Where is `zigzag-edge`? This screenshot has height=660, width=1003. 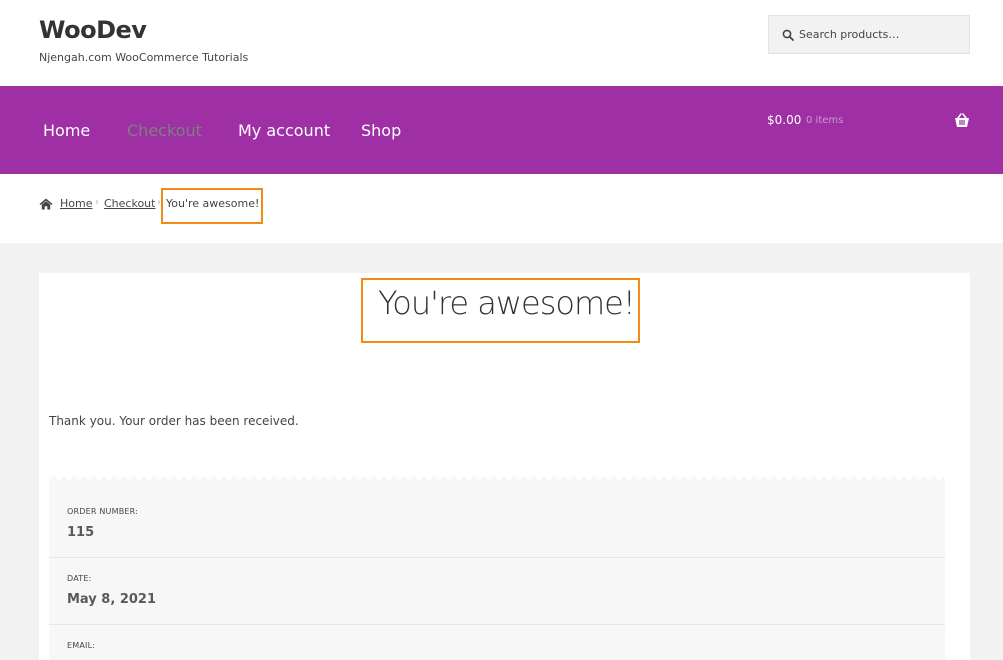 zigzag-edge is located at coordinates (497, 477).